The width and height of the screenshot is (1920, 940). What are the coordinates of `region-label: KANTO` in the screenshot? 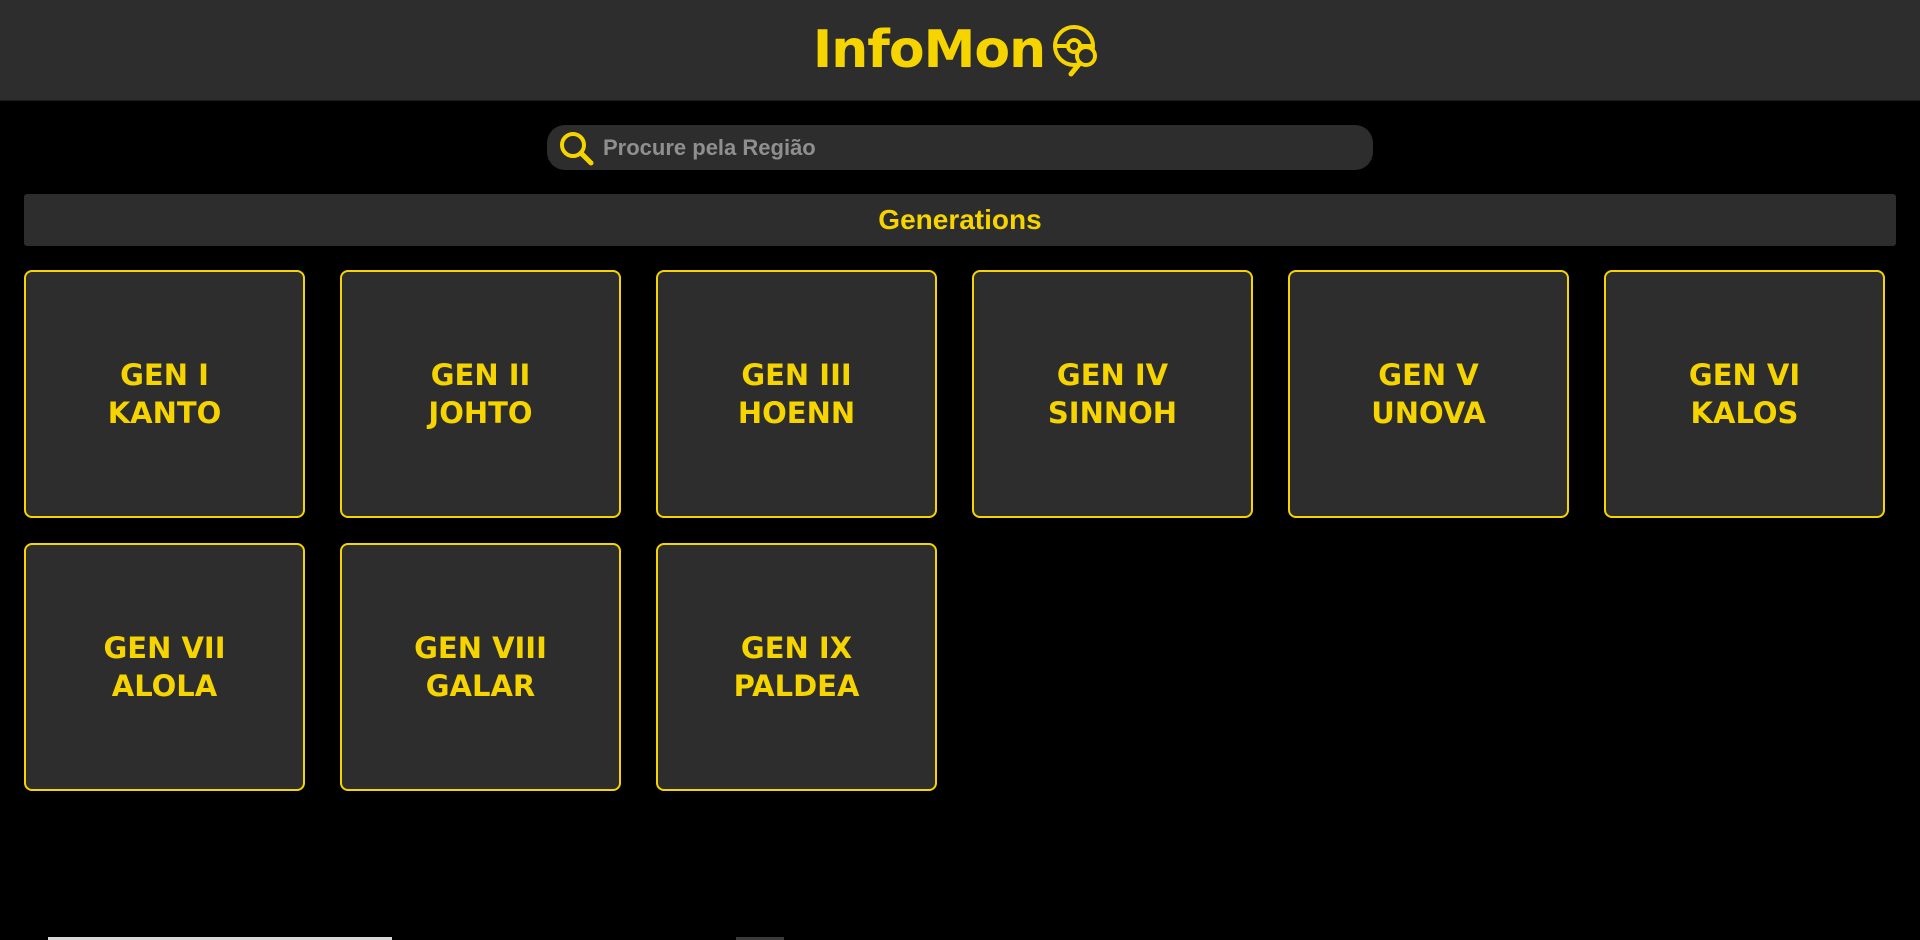 It's located at (164, 413).